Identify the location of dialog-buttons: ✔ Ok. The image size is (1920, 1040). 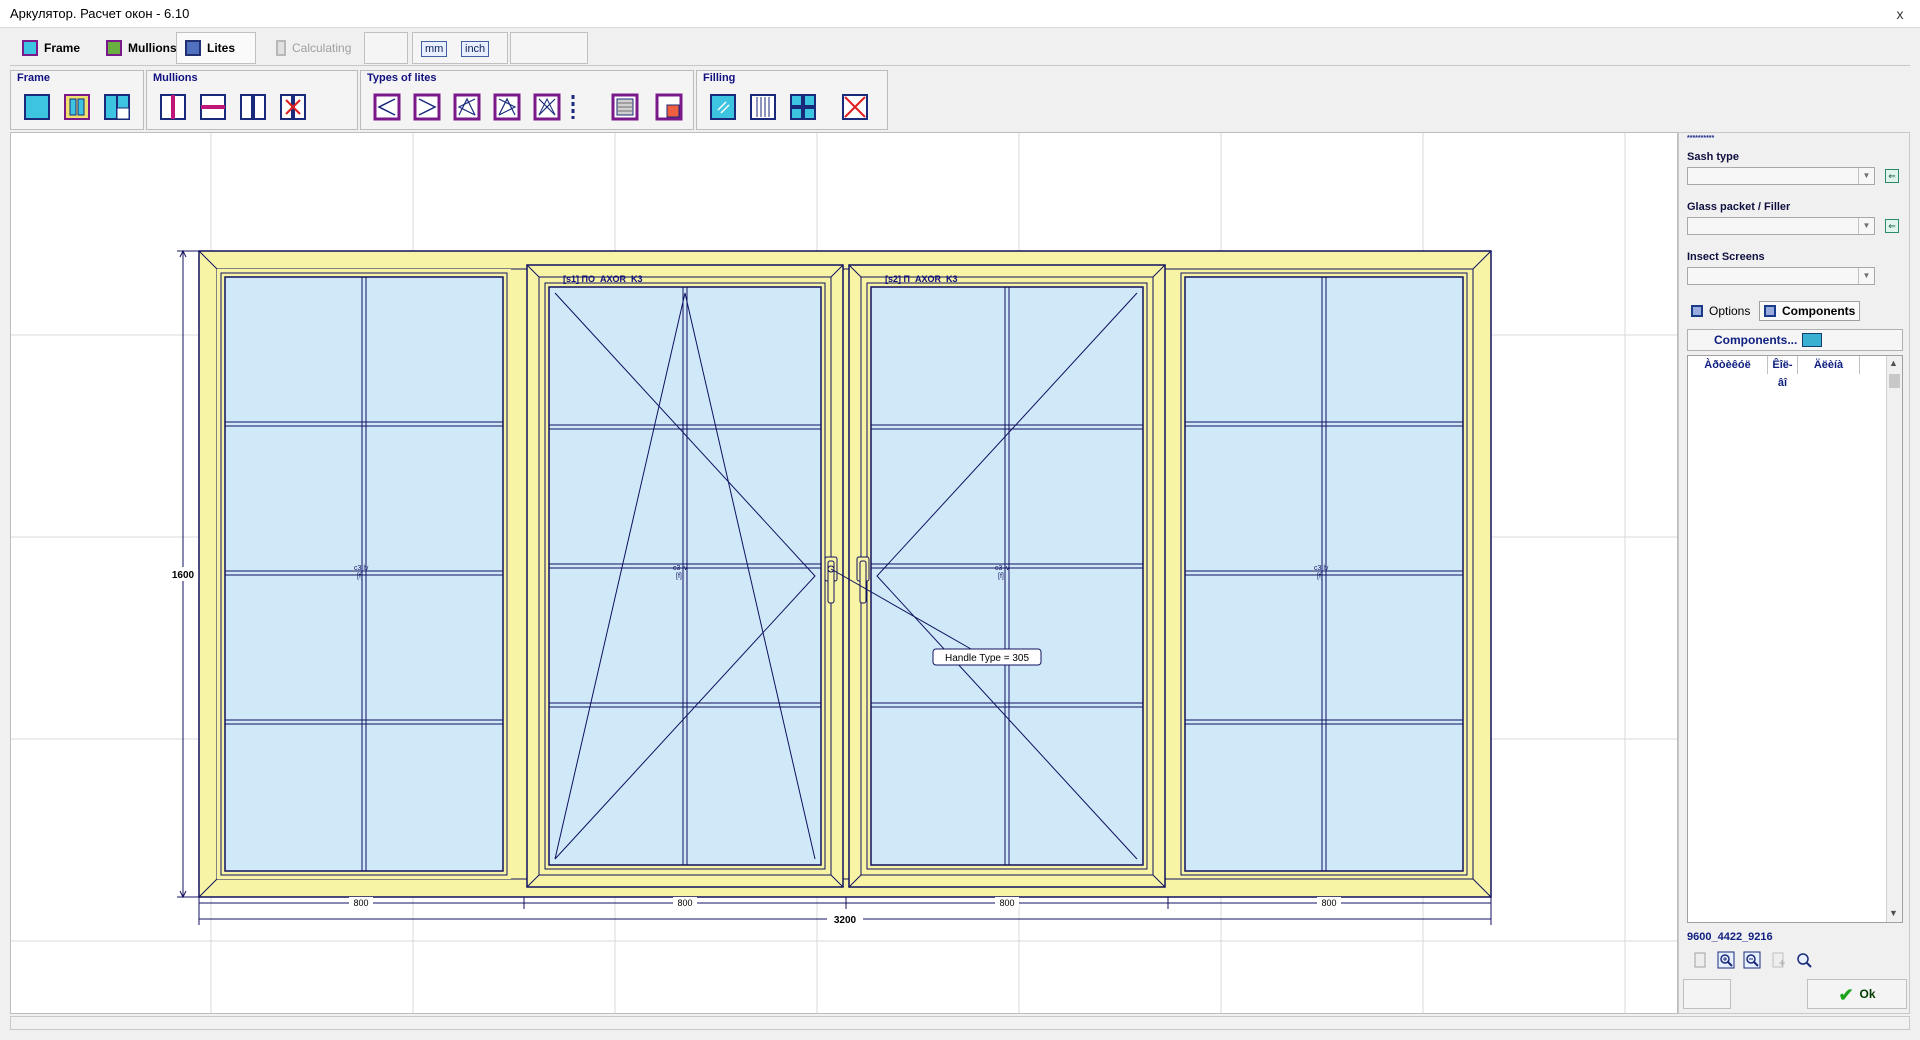
(1795, 994).